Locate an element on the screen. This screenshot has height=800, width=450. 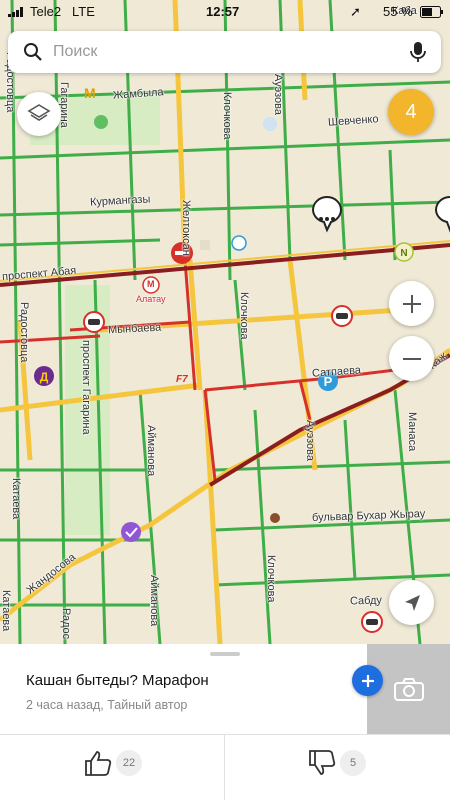
minus-icon is located at coordinates (411, 358).